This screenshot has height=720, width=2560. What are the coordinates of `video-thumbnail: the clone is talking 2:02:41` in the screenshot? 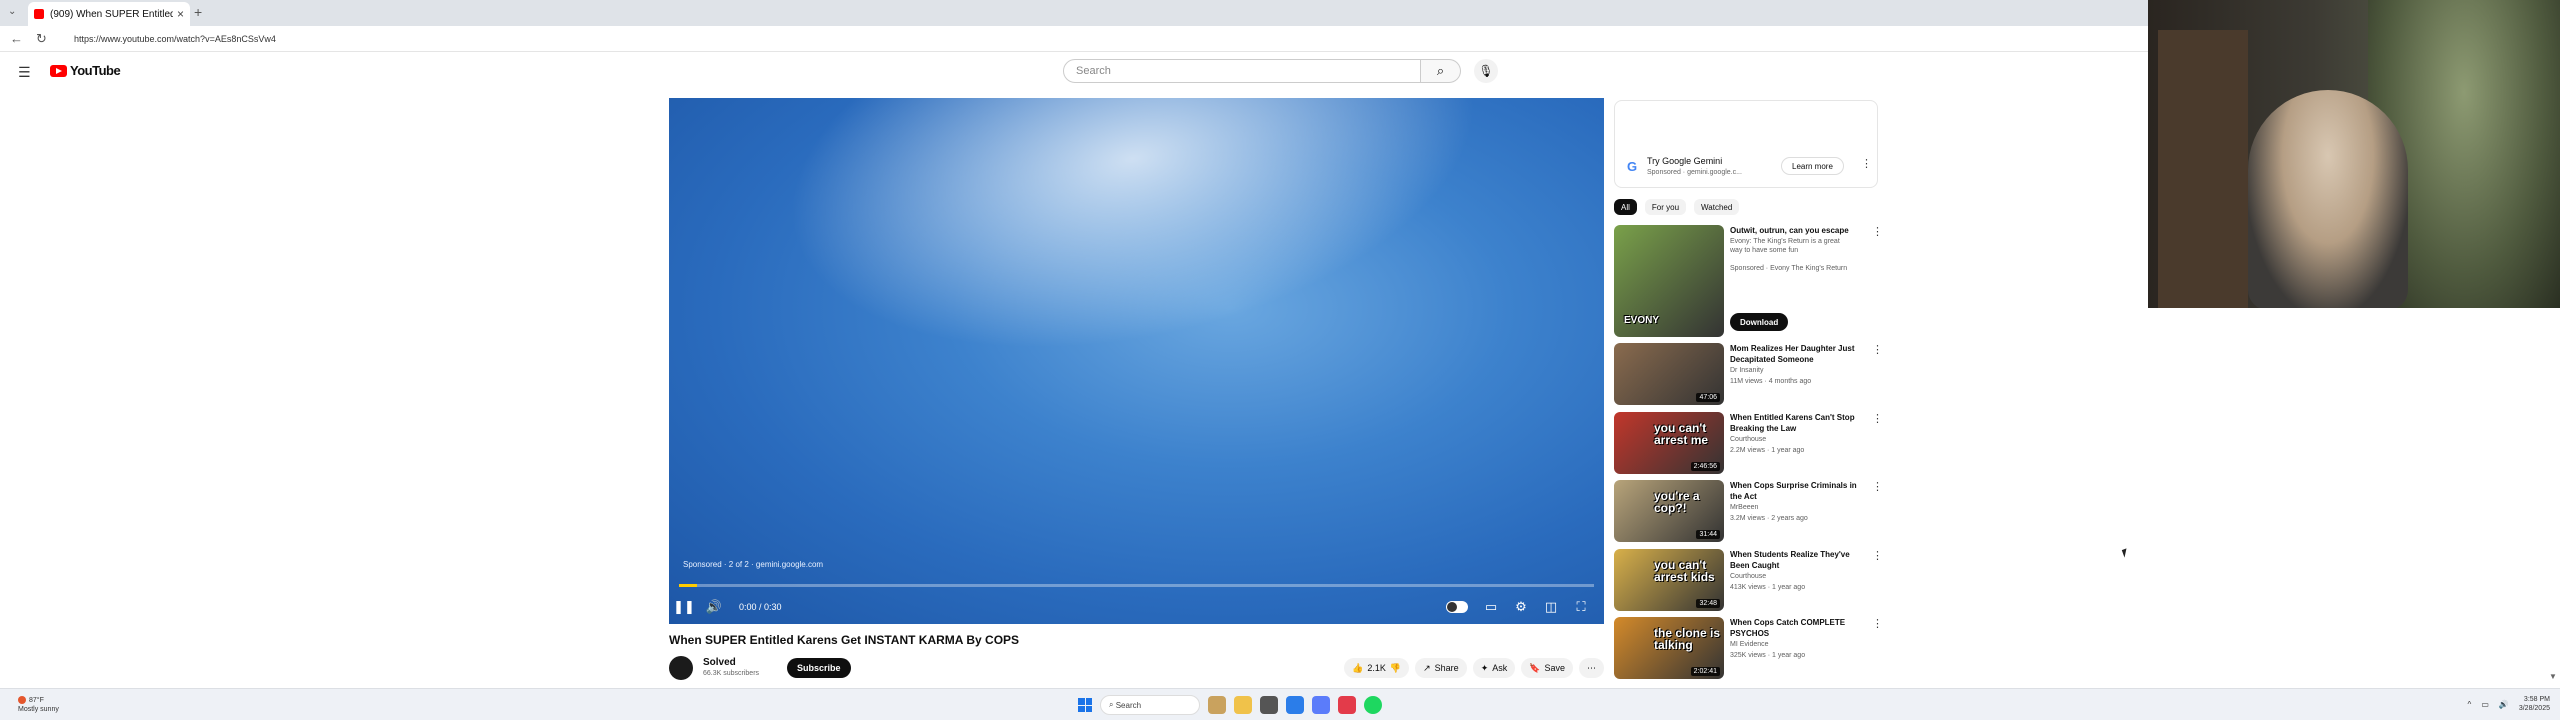 It's located at (1669, 648).